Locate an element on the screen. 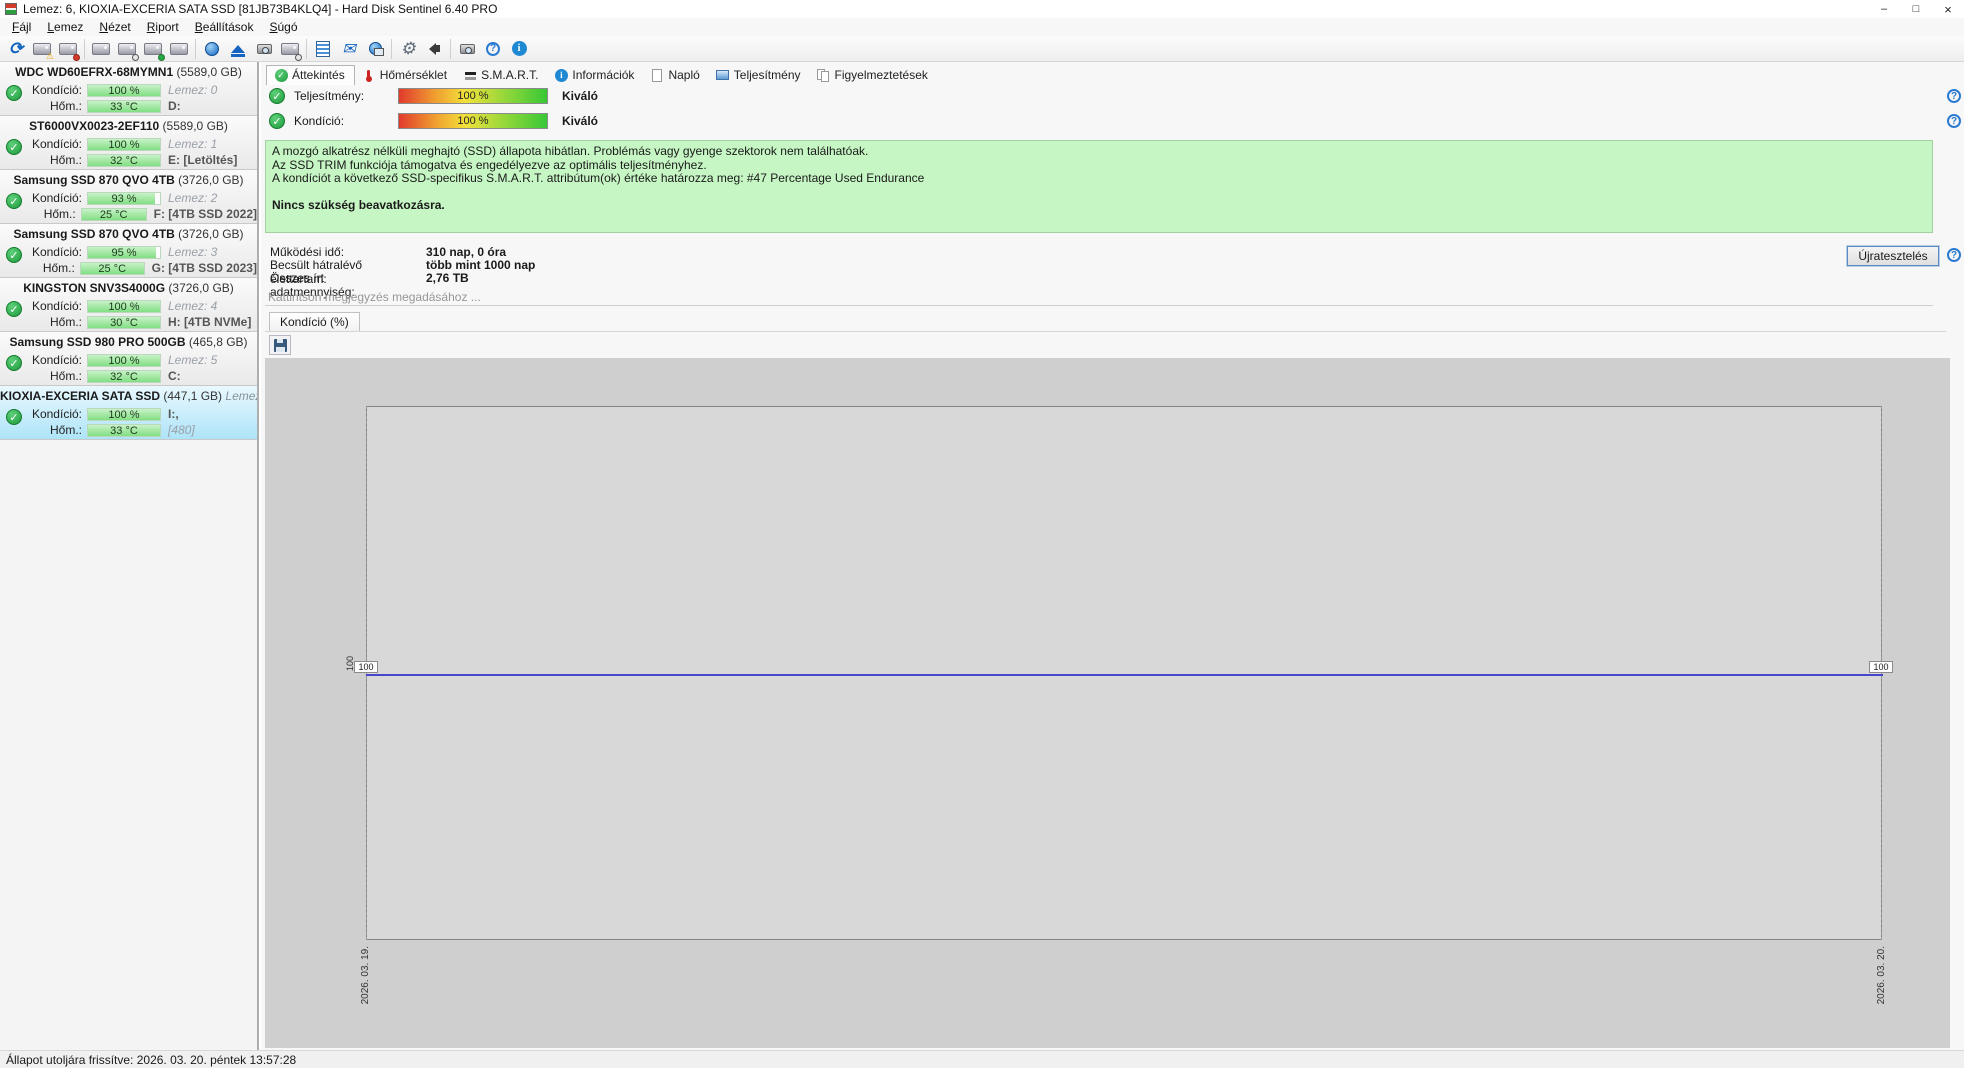 This screenshot has width=1964, height=1068. disk-number: Lemez: 2 is located at coordinates (193, 198).